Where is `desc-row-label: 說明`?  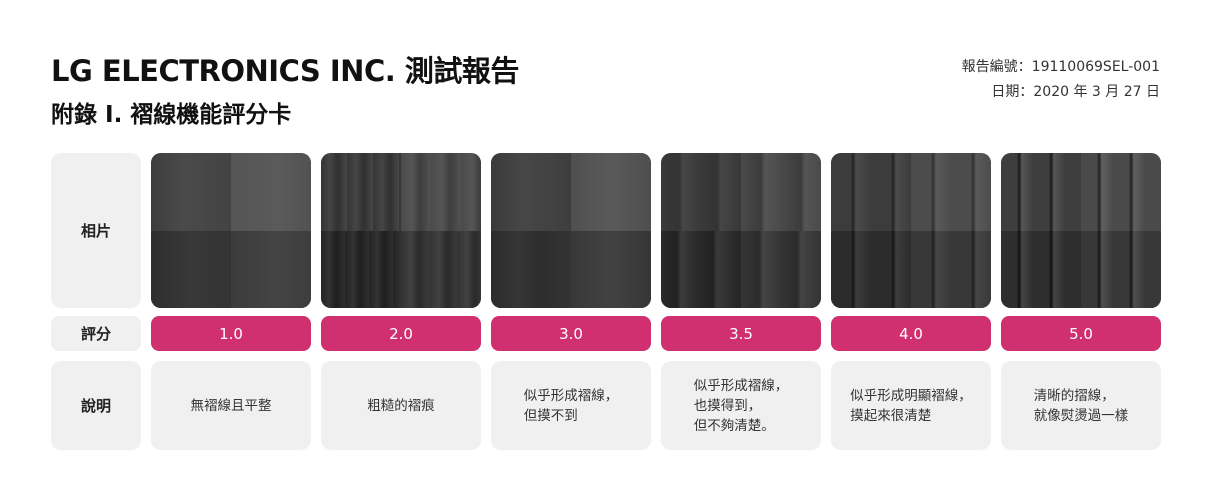
desc-row-label: 說明 is located at coordinates (96, 405).